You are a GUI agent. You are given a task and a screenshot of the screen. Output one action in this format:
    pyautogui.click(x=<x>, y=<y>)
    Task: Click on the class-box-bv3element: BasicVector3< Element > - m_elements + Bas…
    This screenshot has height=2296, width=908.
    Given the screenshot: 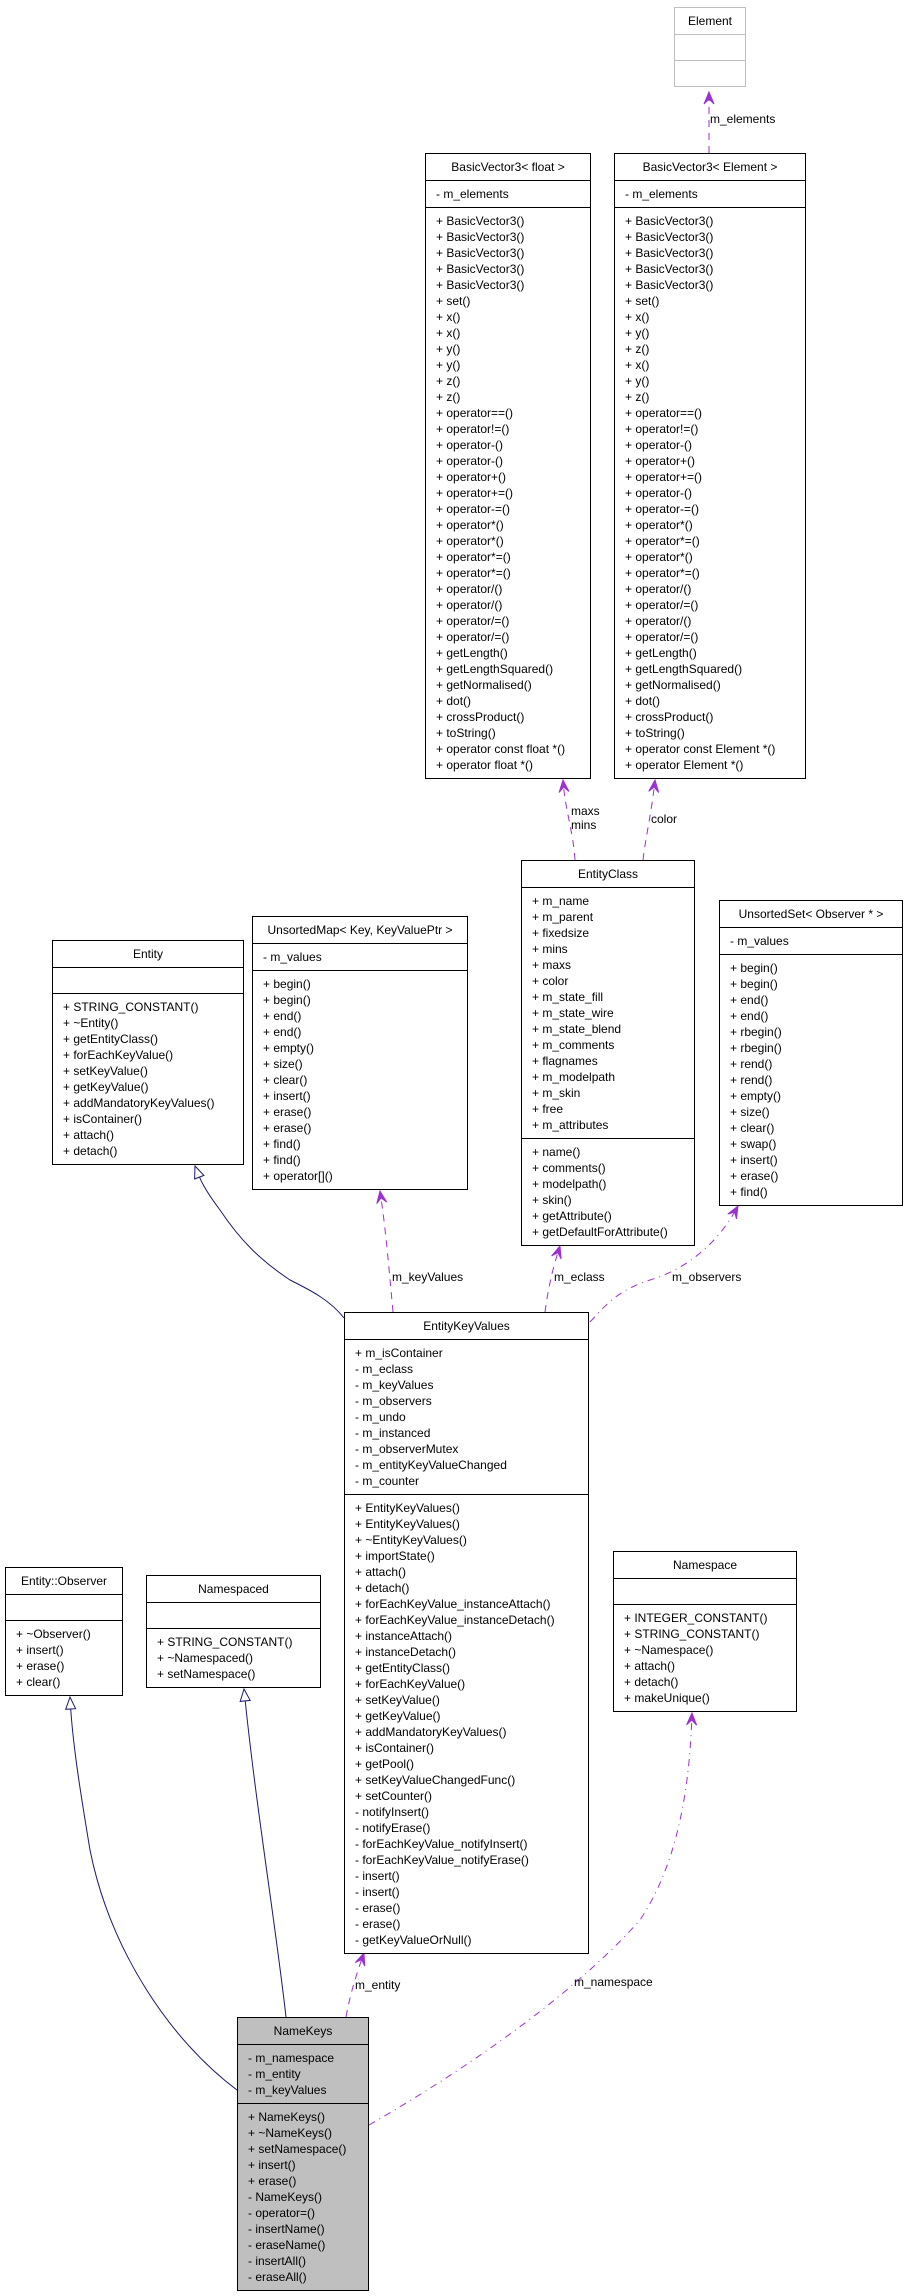 What is the action you would take?
    pyautogui.click(x=710, y=466)
    